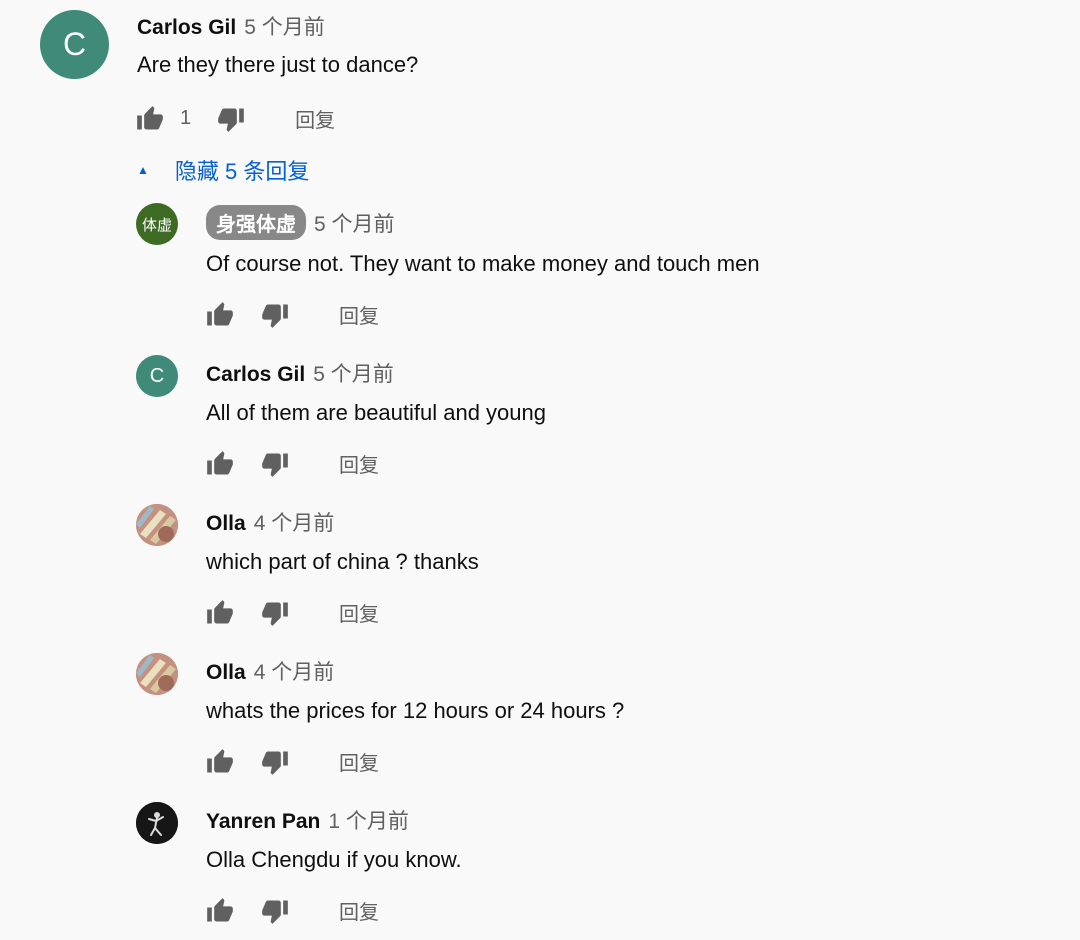 Image resolution: width=1080 pixels, height=940 pixels. What do you see at coordinates (256, 222) in the screenshot?
I see `author-name: 身强体虚` at bounding box center [256, 222].